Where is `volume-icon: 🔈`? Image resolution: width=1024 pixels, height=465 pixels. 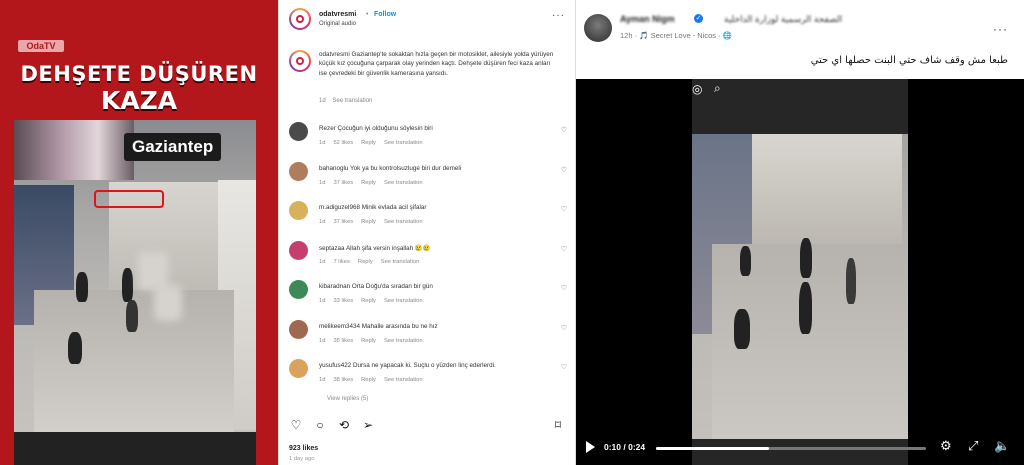
volume-icon: 🔈 is located at coordinates (1002, 446).